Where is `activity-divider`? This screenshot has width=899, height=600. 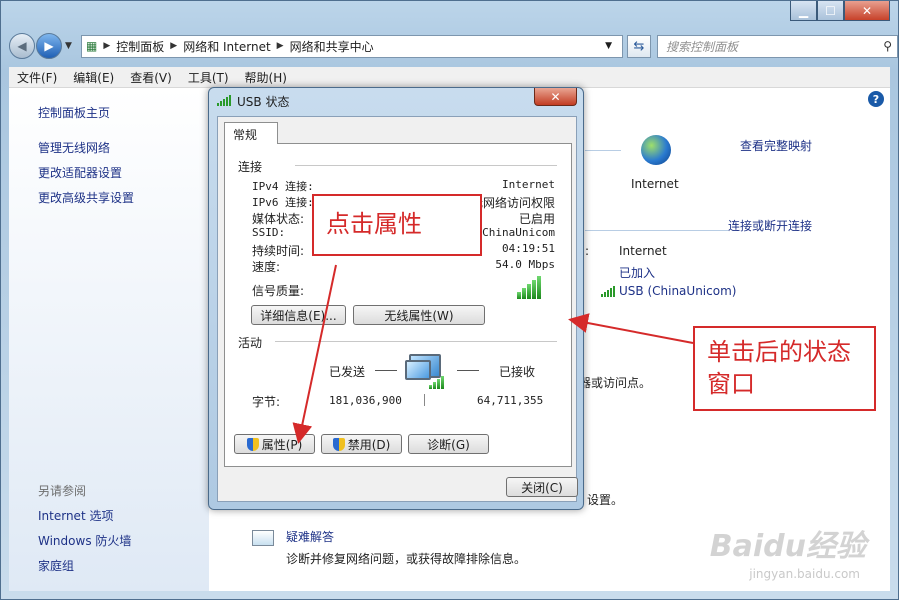
activity-divider is located at coordinates (424, 400).